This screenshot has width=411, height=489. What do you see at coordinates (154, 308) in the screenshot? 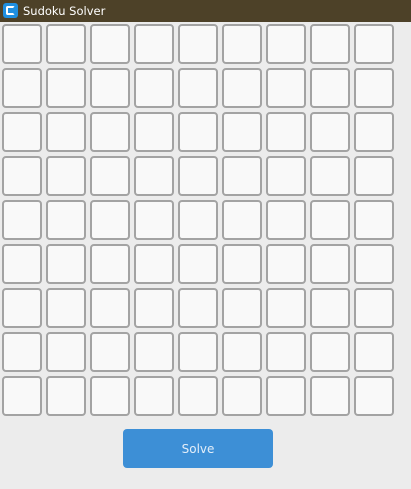
I see `sudoku-cell-r7c4` at bounding box center [154, 308].